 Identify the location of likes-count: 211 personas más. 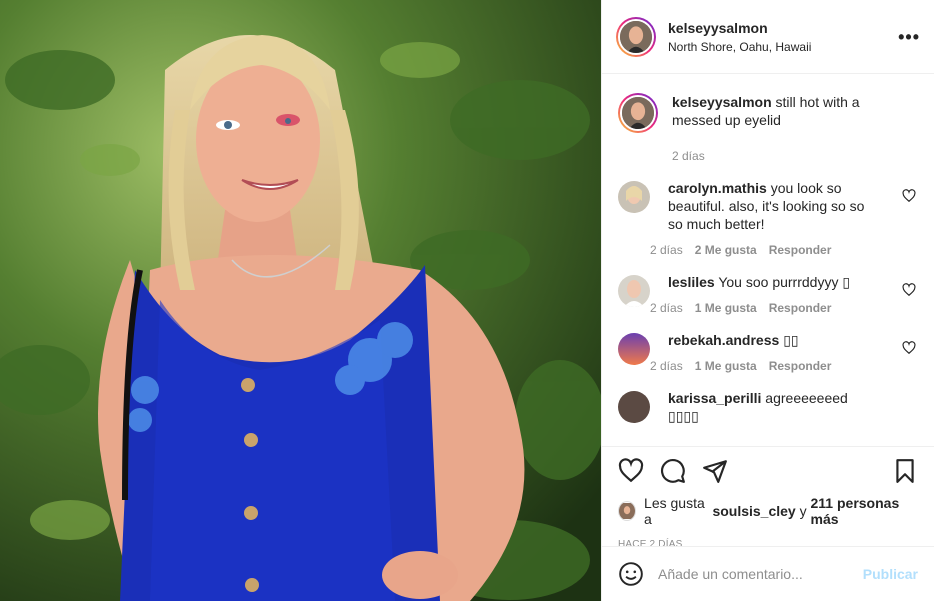
(865, 511).